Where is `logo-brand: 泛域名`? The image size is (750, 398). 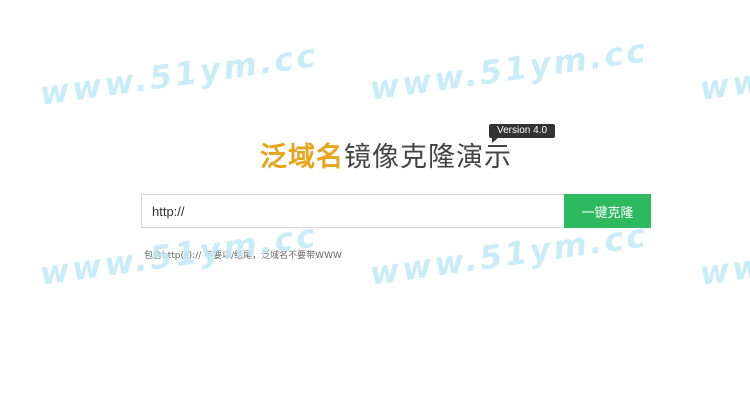
logo-brand: 泛域名 is located at coordinates (302, 157).